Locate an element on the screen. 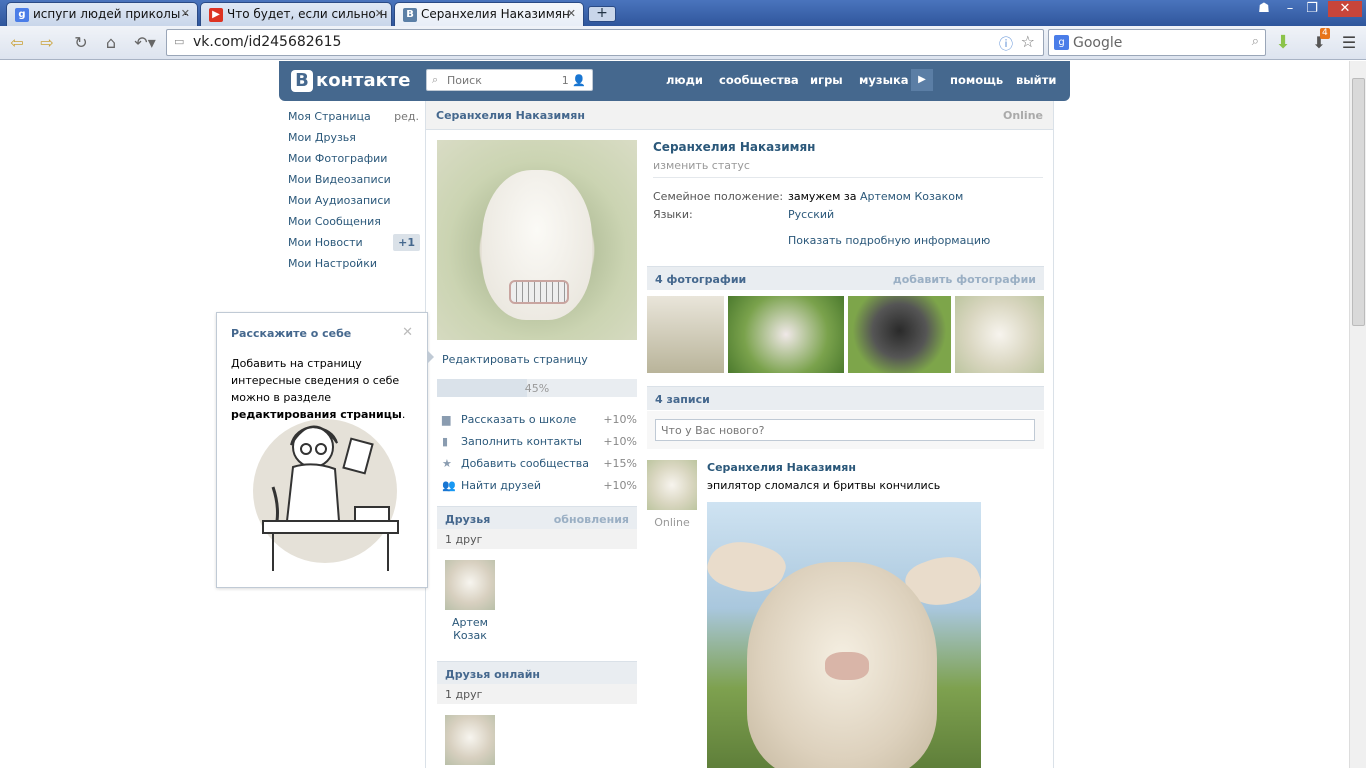 The width and height of the screenshot is (1366, 771). menu-my-videos: Мои Видеозаписи is located at coordinates (355, 183).